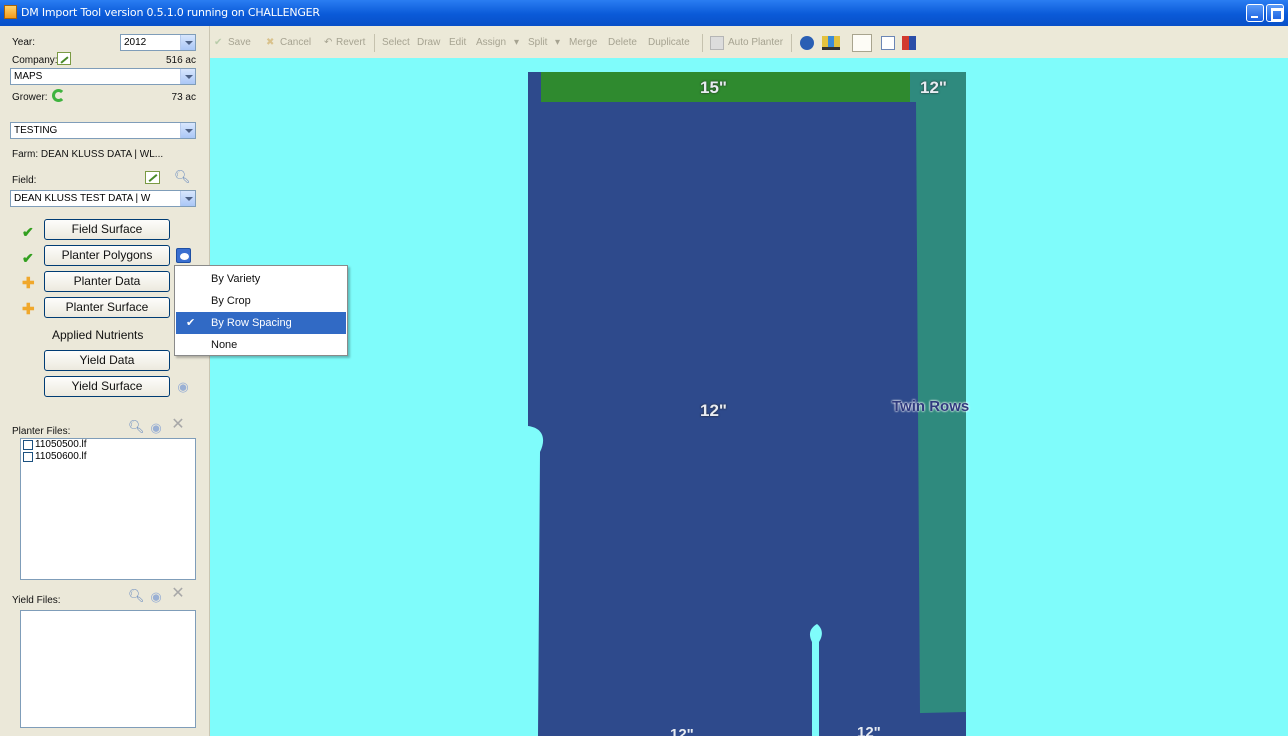 Image resolution: width=1288 pixels, height=736 pixels. What do you see at coordinates (108, 509) in the screenshot?
I see `planter-files-list: 11050500.lf 11050600.lf` at bounding box center [108, 509].